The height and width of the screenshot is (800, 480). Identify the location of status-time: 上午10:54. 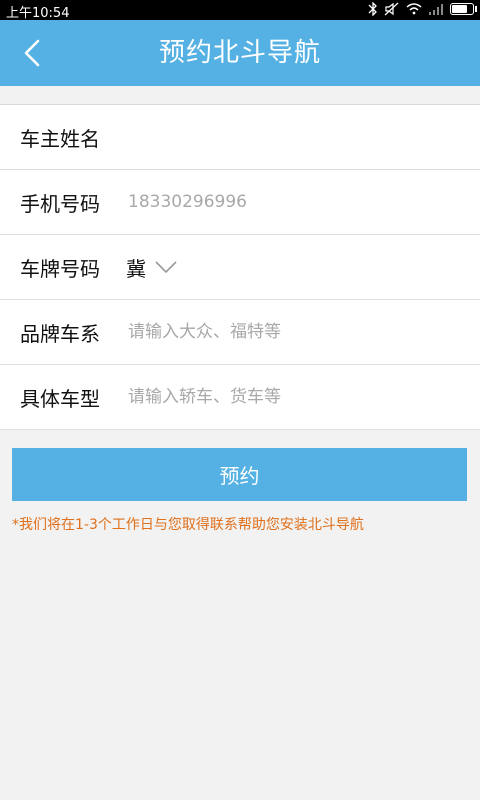
(38, 13).